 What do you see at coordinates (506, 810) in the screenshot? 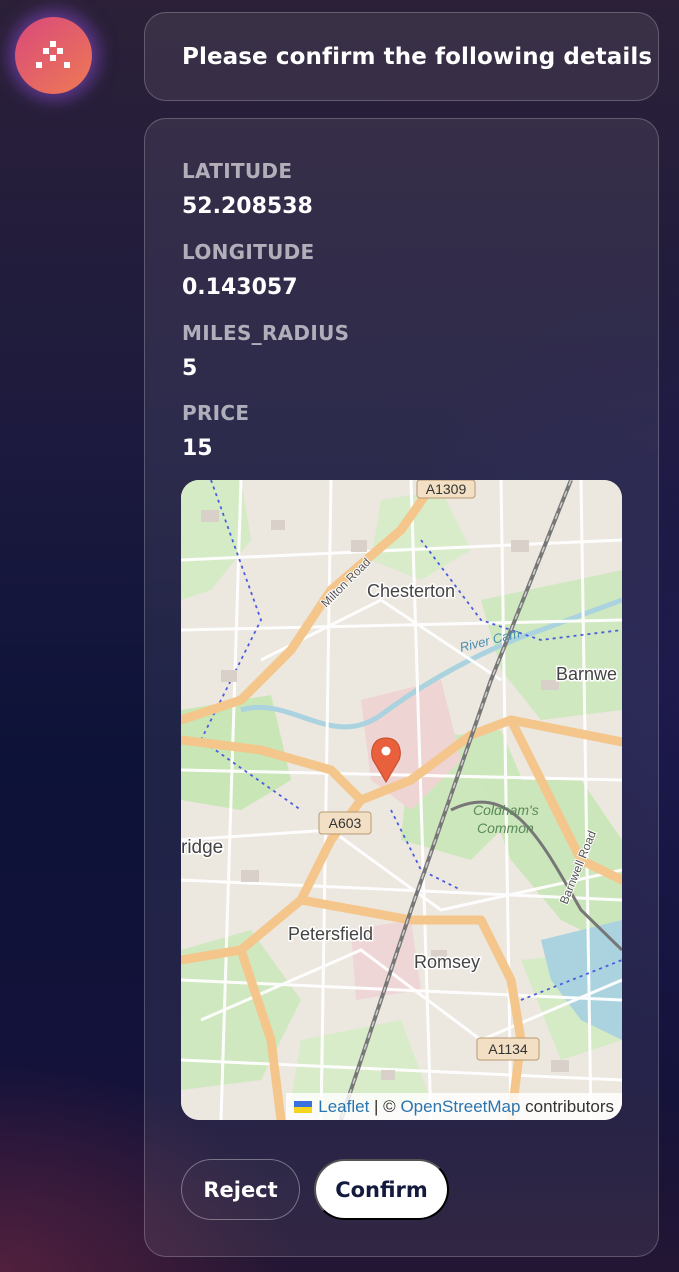
I see `map-label-coldhams: Coldham's` at bounding box center [506, 810].